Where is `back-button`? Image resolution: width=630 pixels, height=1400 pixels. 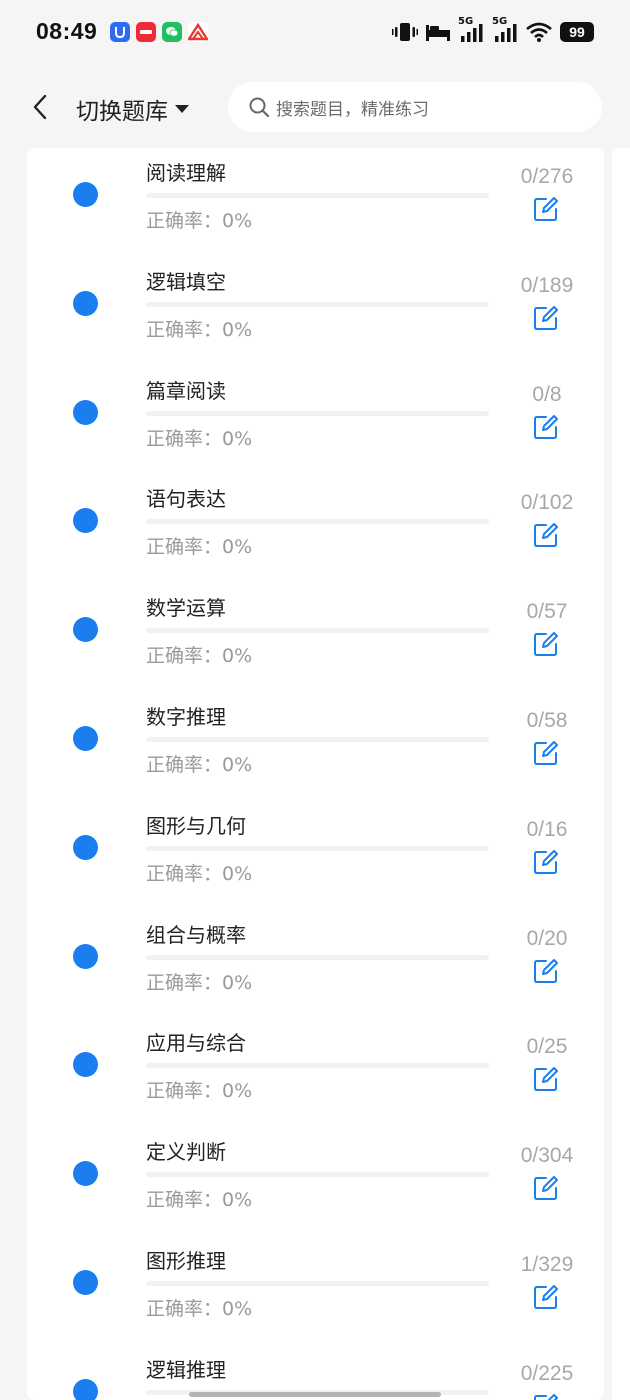
back-button is located at coordinates (40, 107).